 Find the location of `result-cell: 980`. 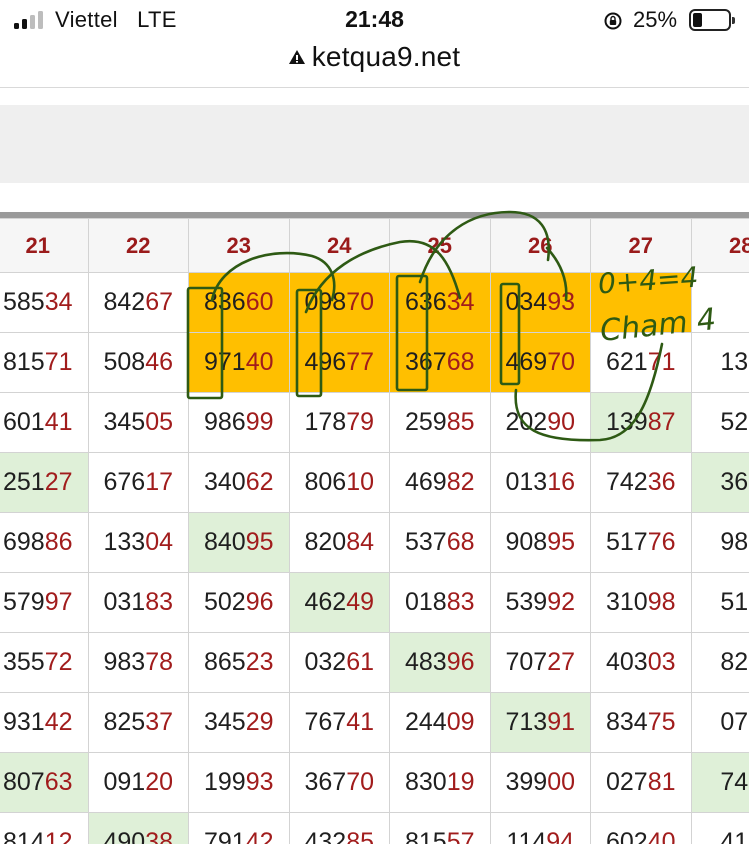

result-cell: 980 is located at coordinates (719, 542).